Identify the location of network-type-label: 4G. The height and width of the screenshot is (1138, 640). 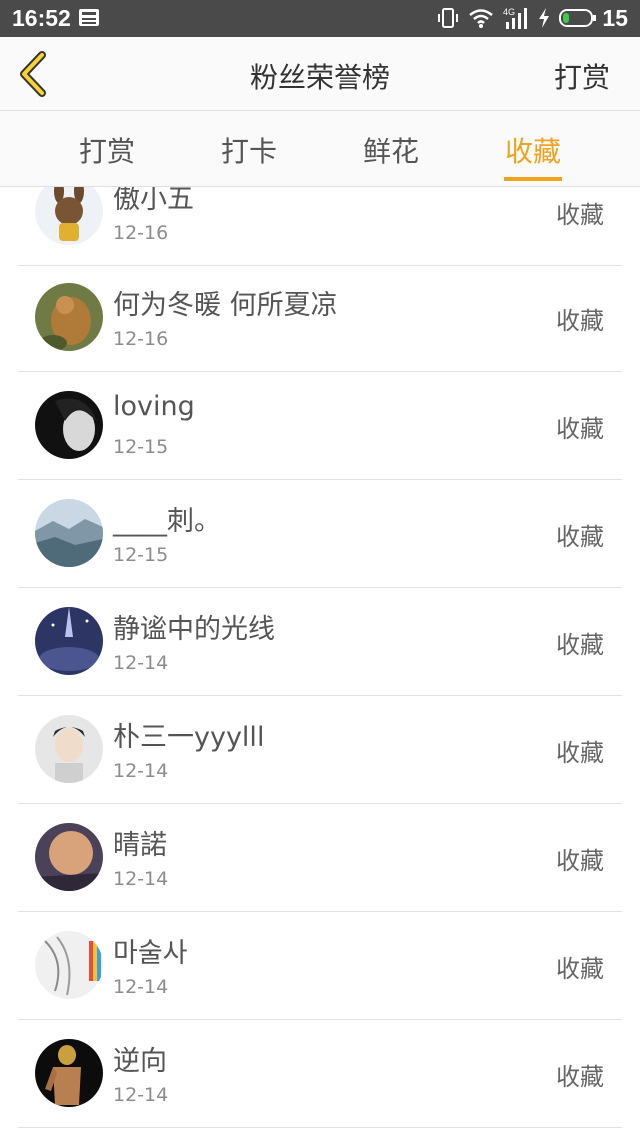
(509, 12).